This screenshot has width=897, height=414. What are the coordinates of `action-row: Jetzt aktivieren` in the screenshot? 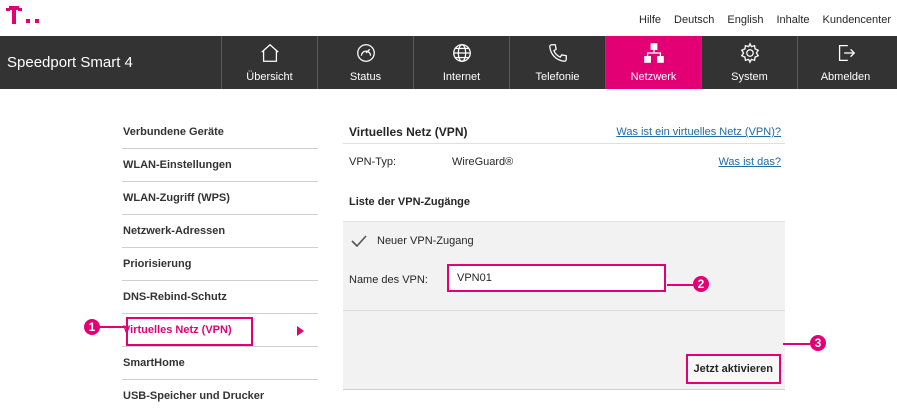 It's located at (564, 367).